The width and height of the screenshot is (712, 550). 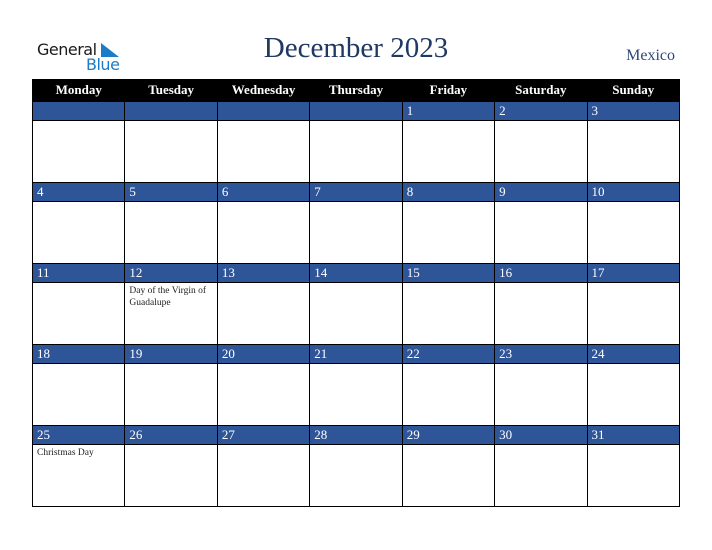 What do you see at coordinates (633, 111) in the screenshot?
I see `day-number: 3` at bounding box center [633, 111].